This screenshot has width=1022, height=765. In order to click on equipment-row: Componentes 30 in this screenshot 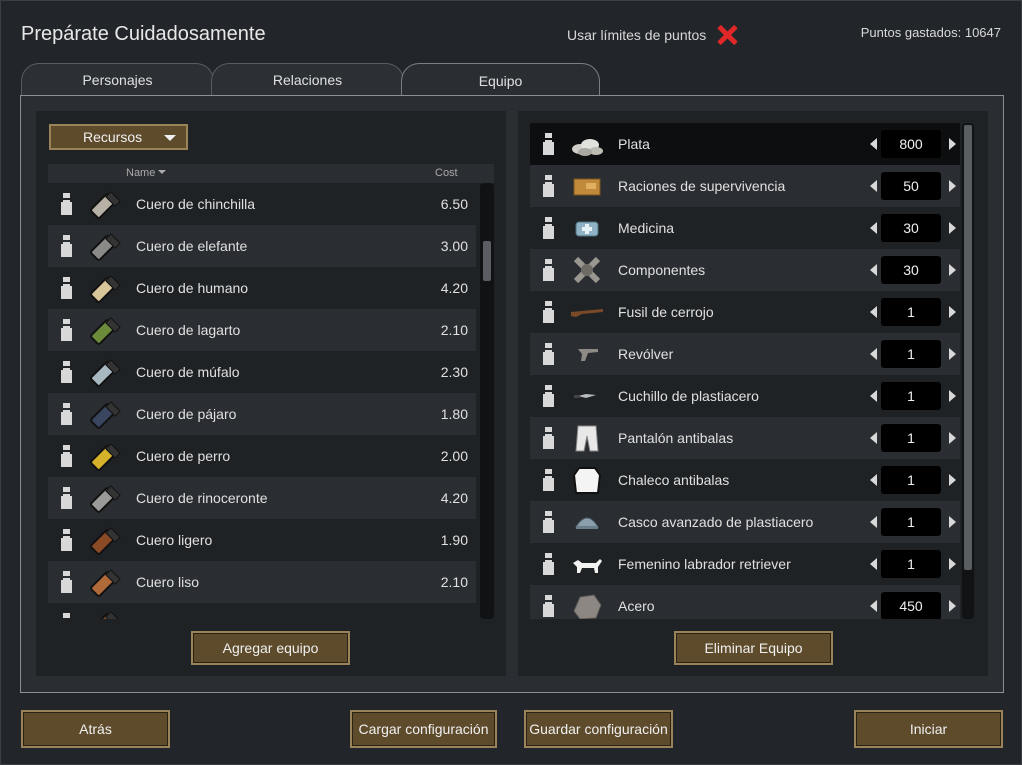, I will do `click(745, 270)`.